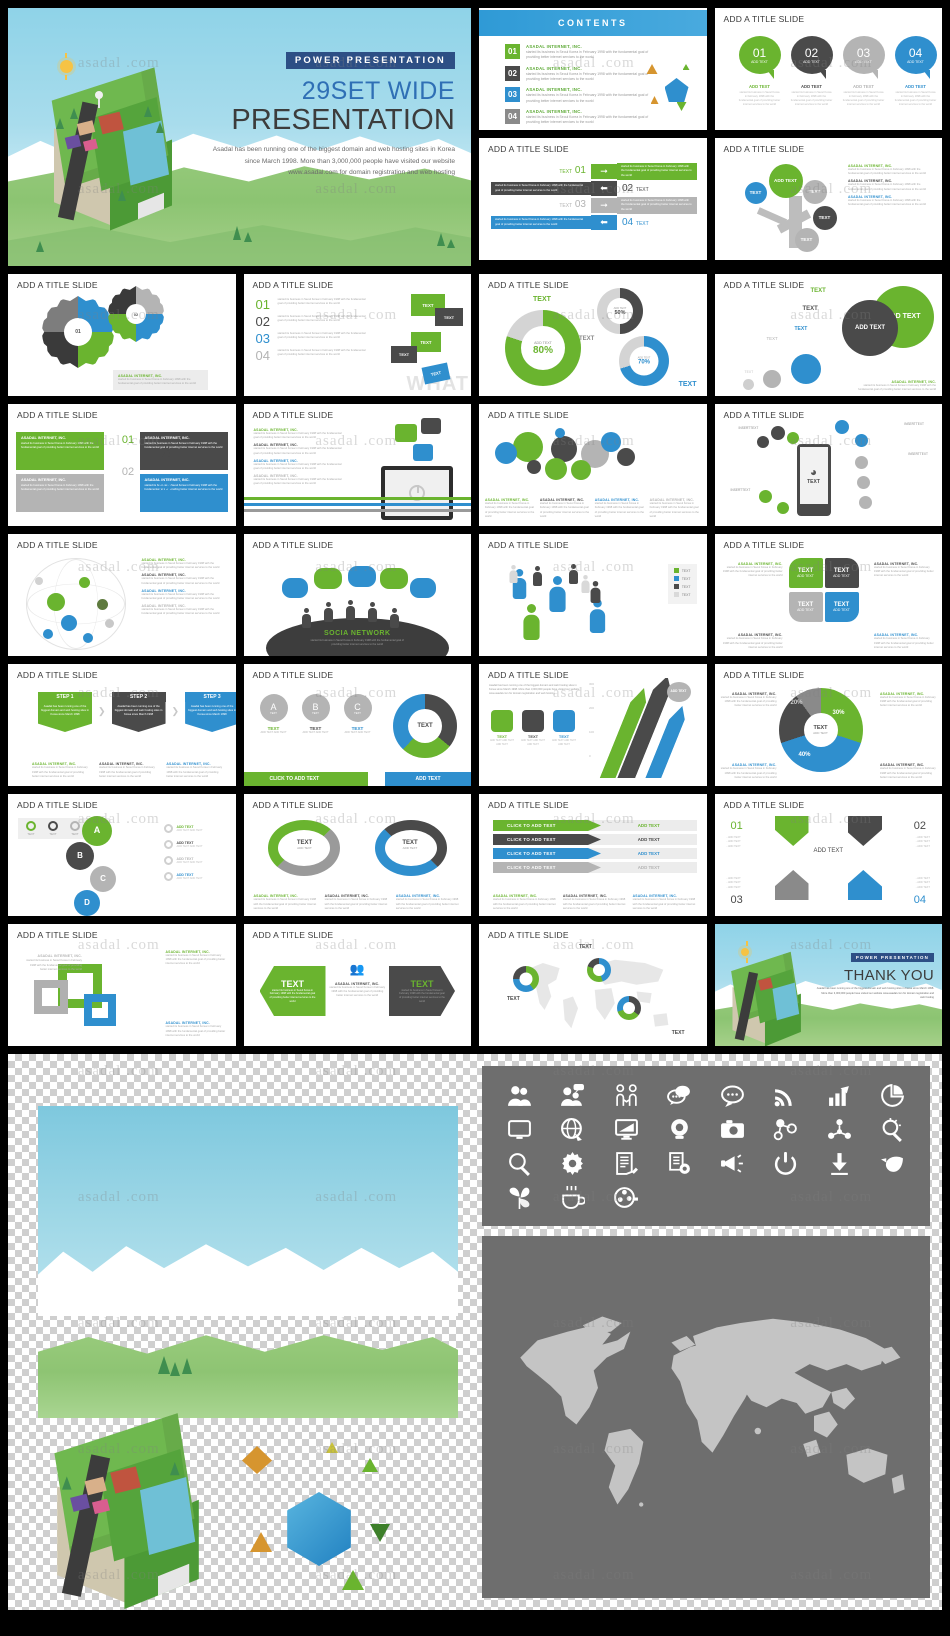 Image resolution: width=950 pixels, height=1636 pixels. I want to click on film-reel-icon, so click(626, 1197).